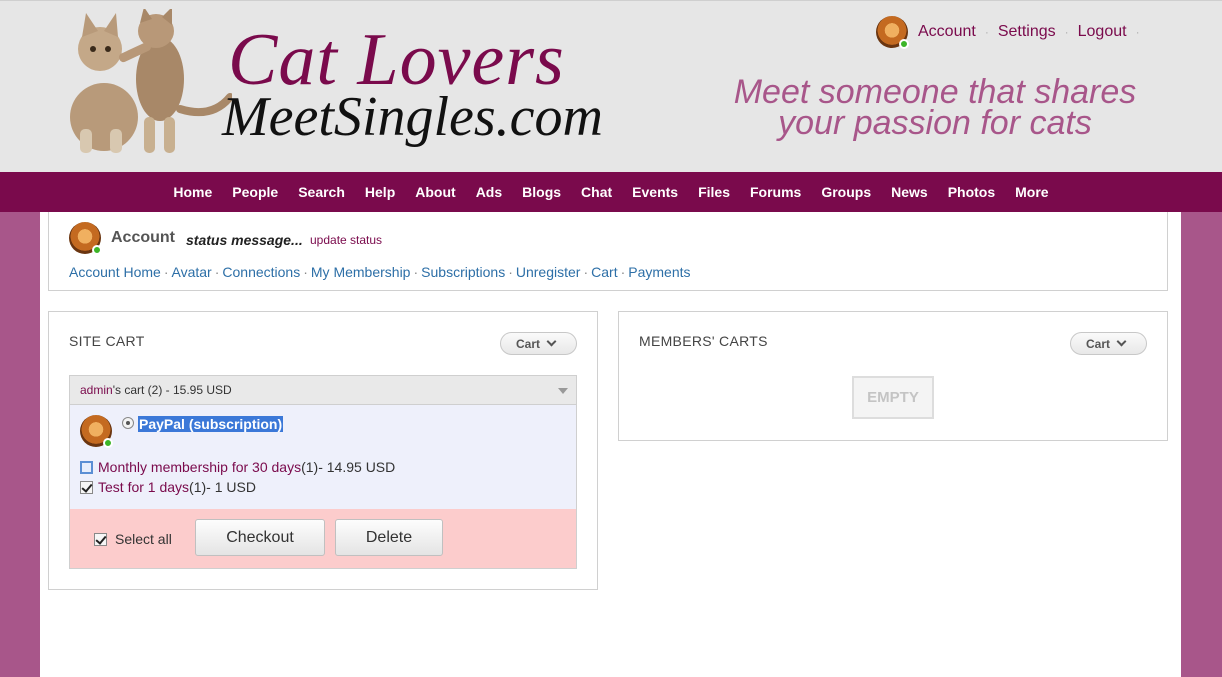 This screenshot has height=677, width=1222. I want to click on empty-badge: EMPTY, so click(893, 397).